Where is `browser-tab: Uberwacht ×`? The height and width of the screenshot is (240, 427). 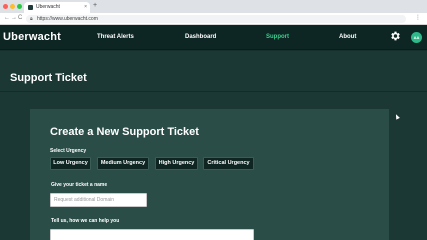 browser-tab: Uberwacht × is located at coordinates (57, 7).